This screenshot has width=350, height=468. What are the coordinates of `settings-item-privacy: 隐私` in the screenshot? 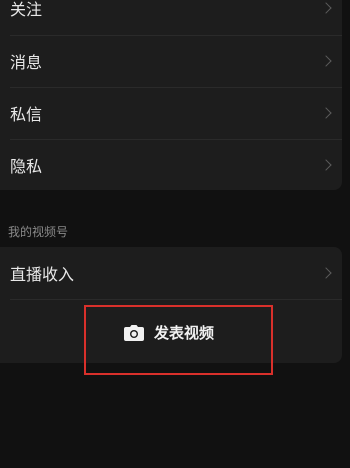 It's located at (171, 165).